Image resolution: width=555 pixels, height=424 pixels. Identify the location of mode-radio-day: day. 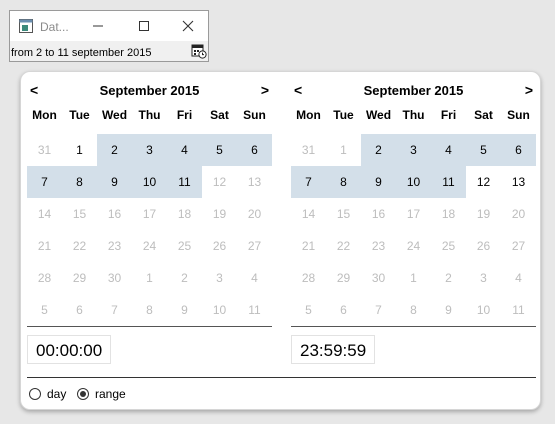
(47, 394).